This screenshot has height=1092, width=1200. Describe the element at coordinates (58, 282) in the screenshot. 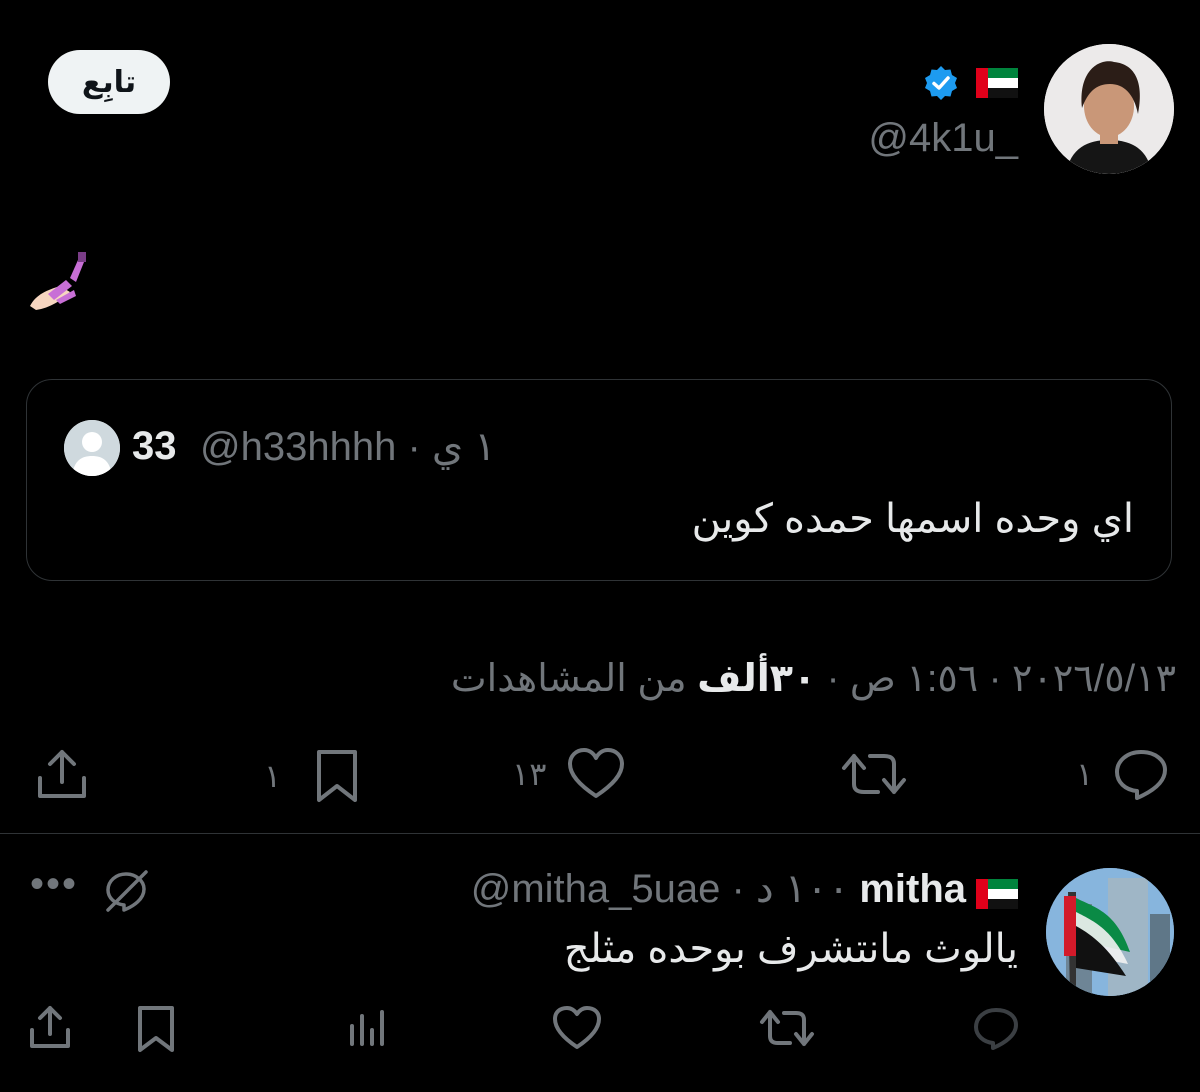

I see `nail-polish-emoji` at that location.